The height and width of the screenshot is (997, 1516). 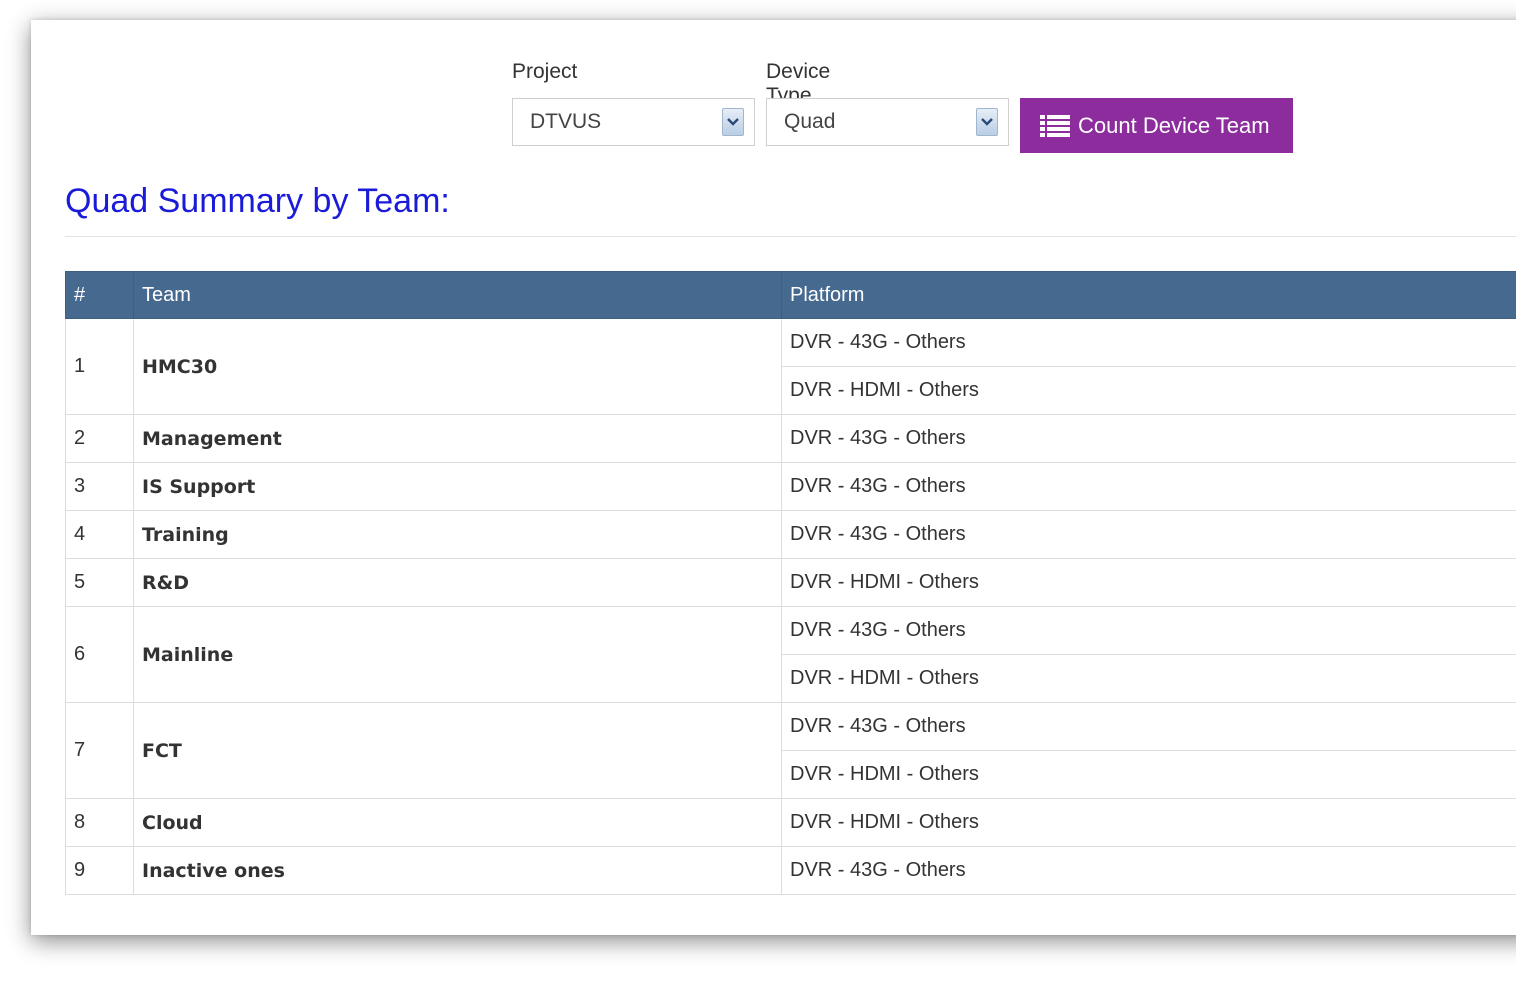 I want to click on team-name-cell: Inactive ones, so click(x=457, y=870).